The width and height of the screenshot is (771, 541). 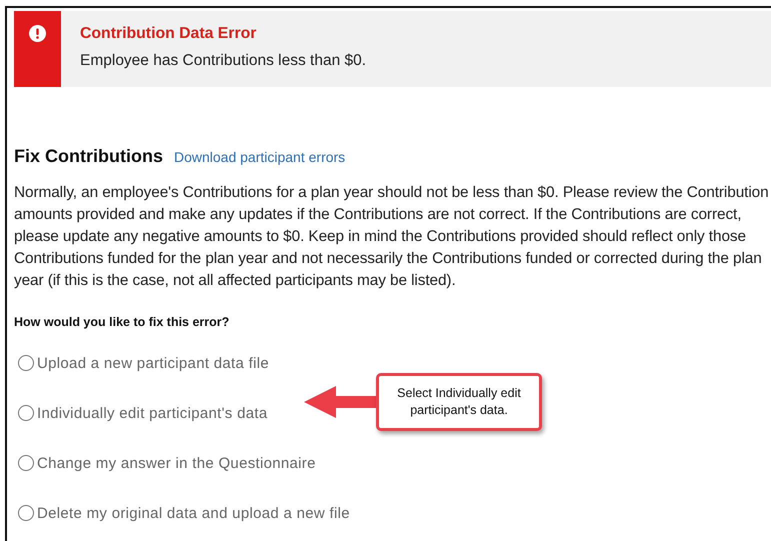 I want to click on option-label: Upload a new participant data file, so click(x=153, y=363).